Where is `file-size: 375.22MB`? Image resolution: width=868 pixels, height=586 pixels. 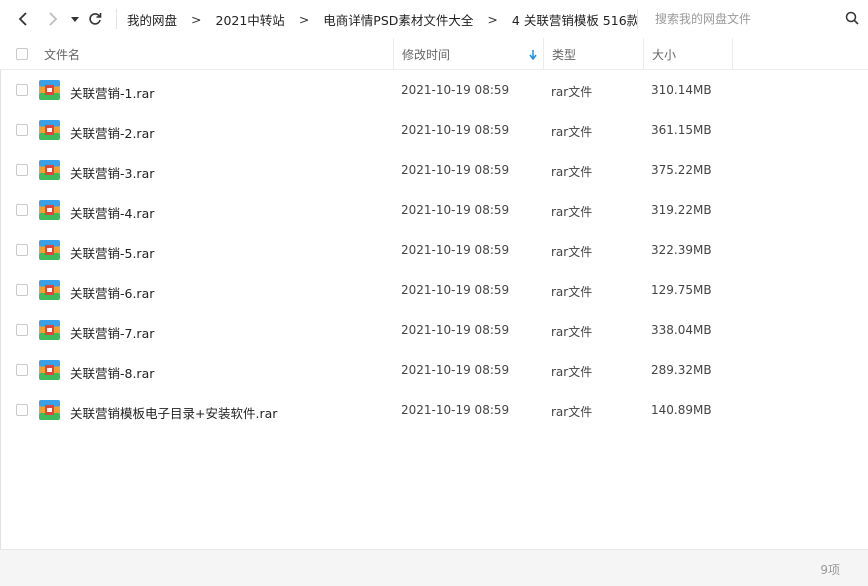
file-size: 375.22MB is located at coordinates (681, 170).